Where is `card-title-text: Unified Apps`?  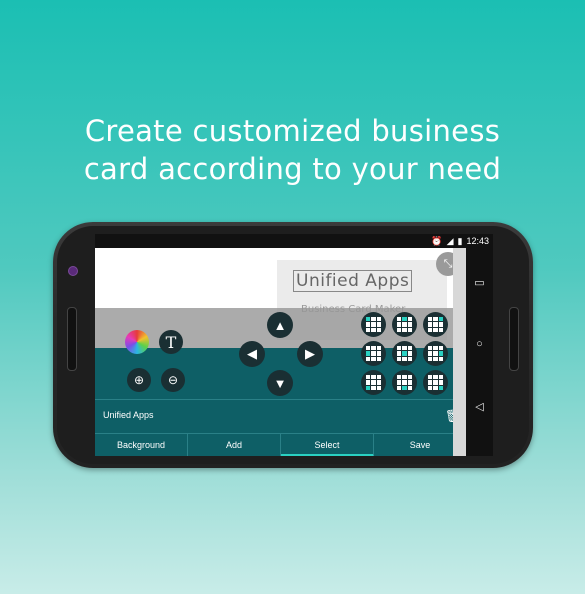 card-title-text: Unified Apps is located at coordinates (353, 281).